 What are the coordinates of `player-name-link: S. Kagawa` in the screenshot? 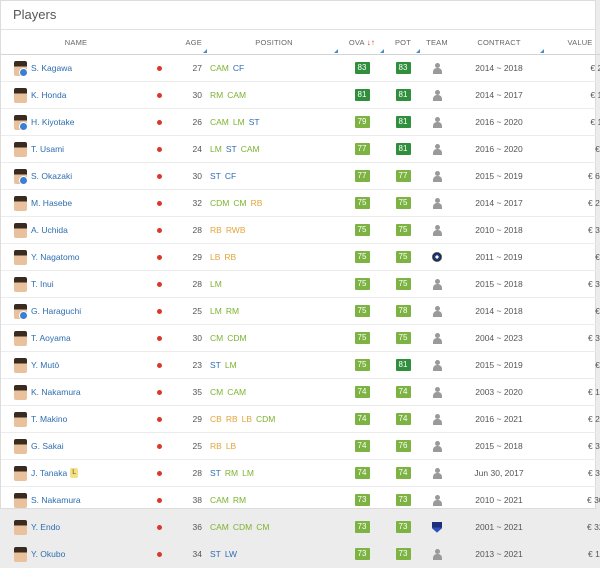 It's located at (51, 68).